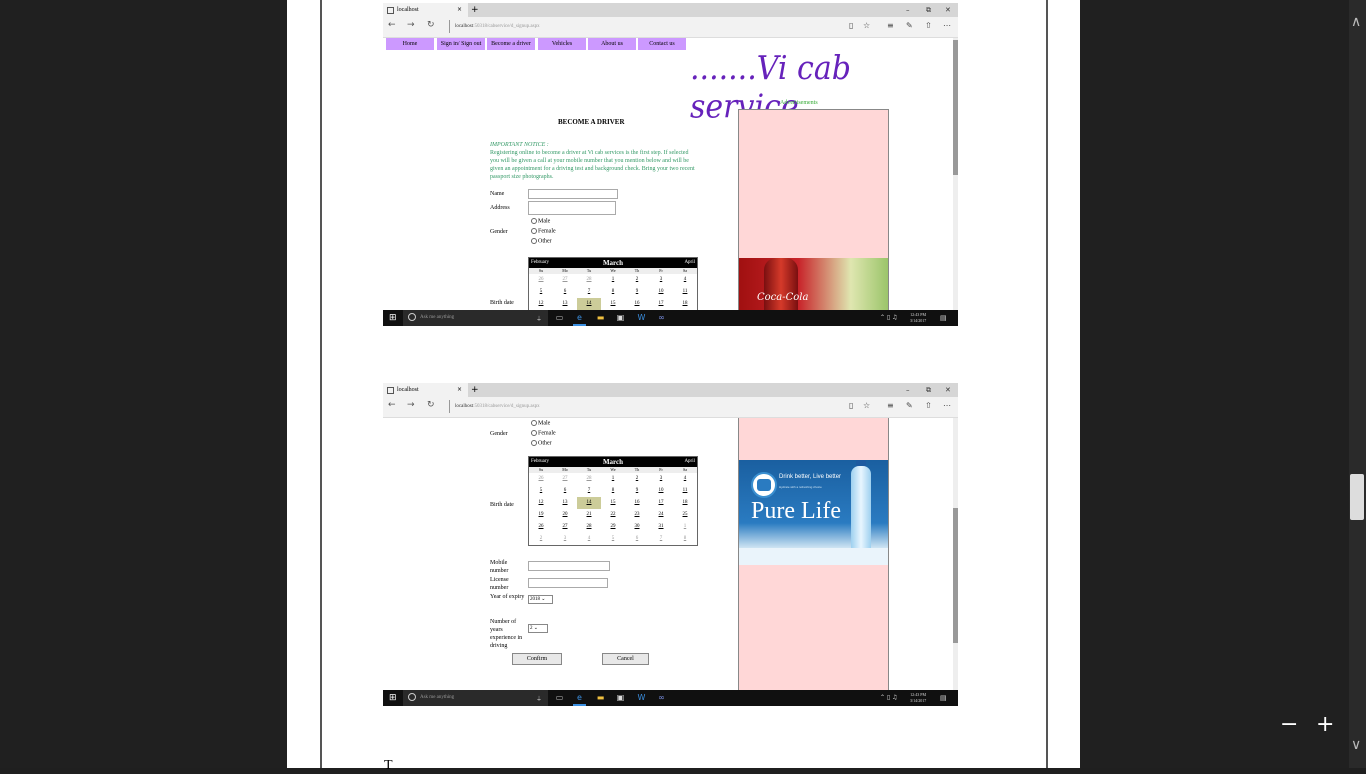  What do you see at coordinates (685, 491) in the screenshot?
I see `calendar-day: 11` at bounding box center [685, 491].